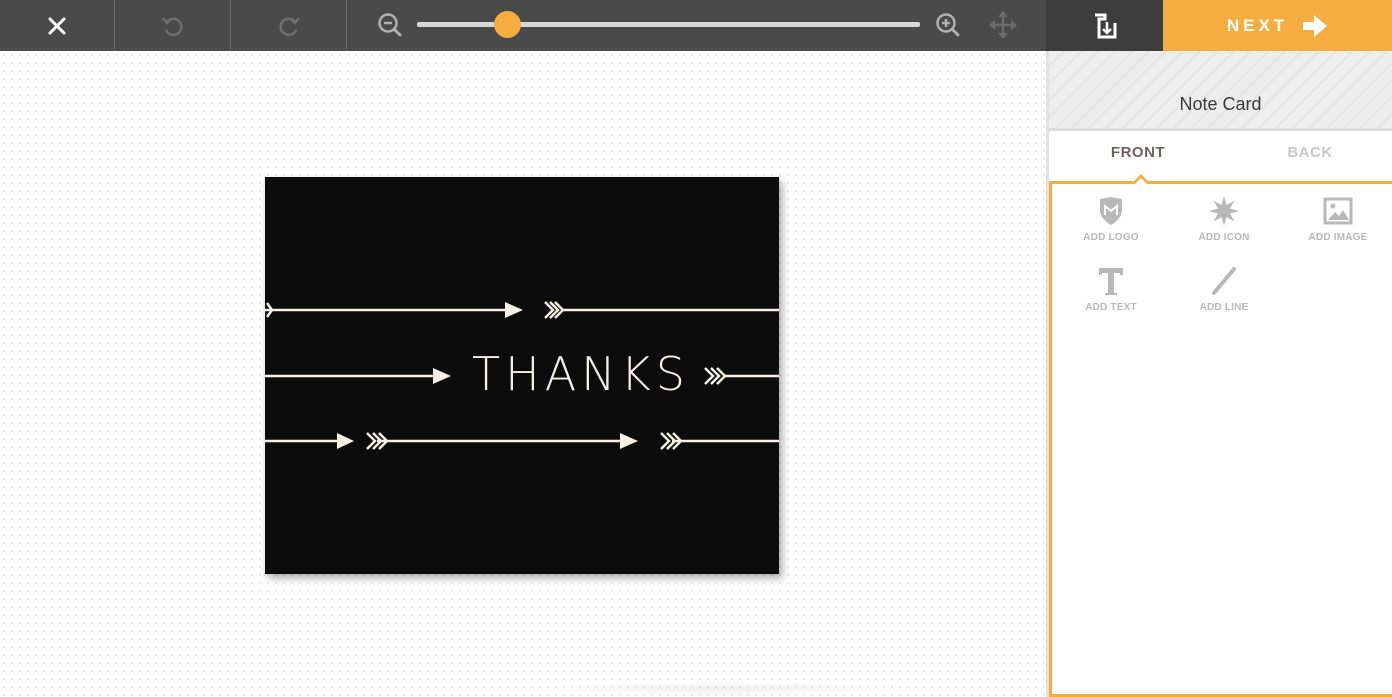  Describe the element at coordinates (1111, 296) in the screenshot. I see `add-text-button: ADD TEXT` at that location.